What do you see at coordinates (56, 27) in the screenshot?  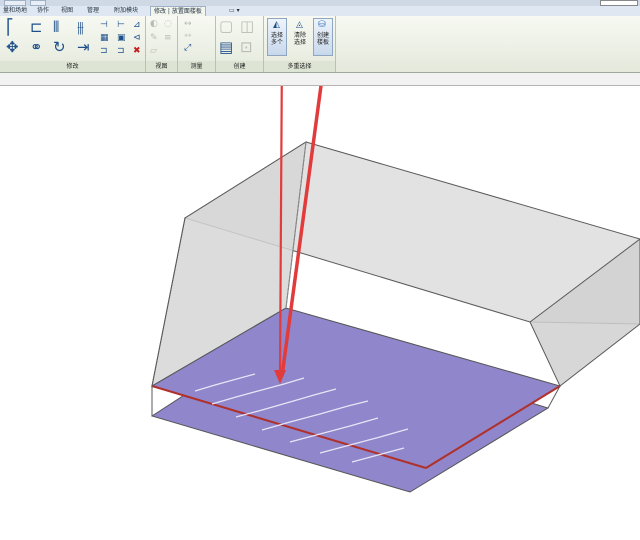 I see `mirror-pick-axis-icon: ⫴` at bounding box center [56, 27].